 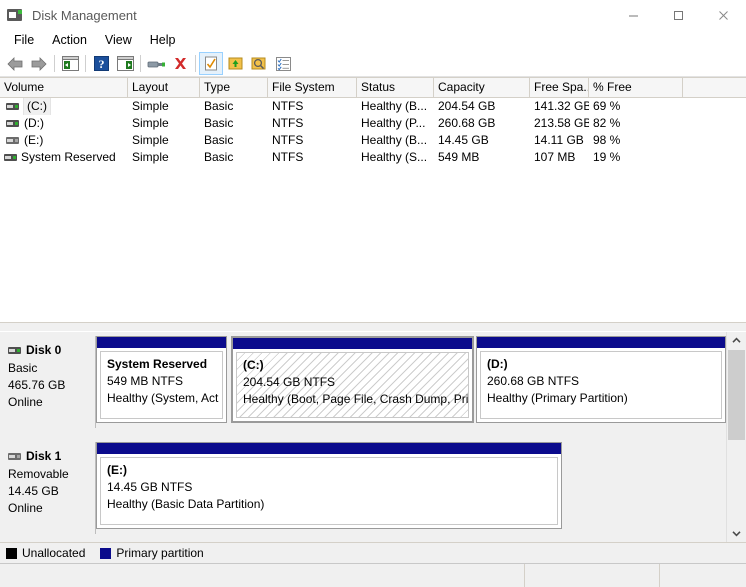 I want to click on volume-cell: (C:), so click(x=64, y=106).